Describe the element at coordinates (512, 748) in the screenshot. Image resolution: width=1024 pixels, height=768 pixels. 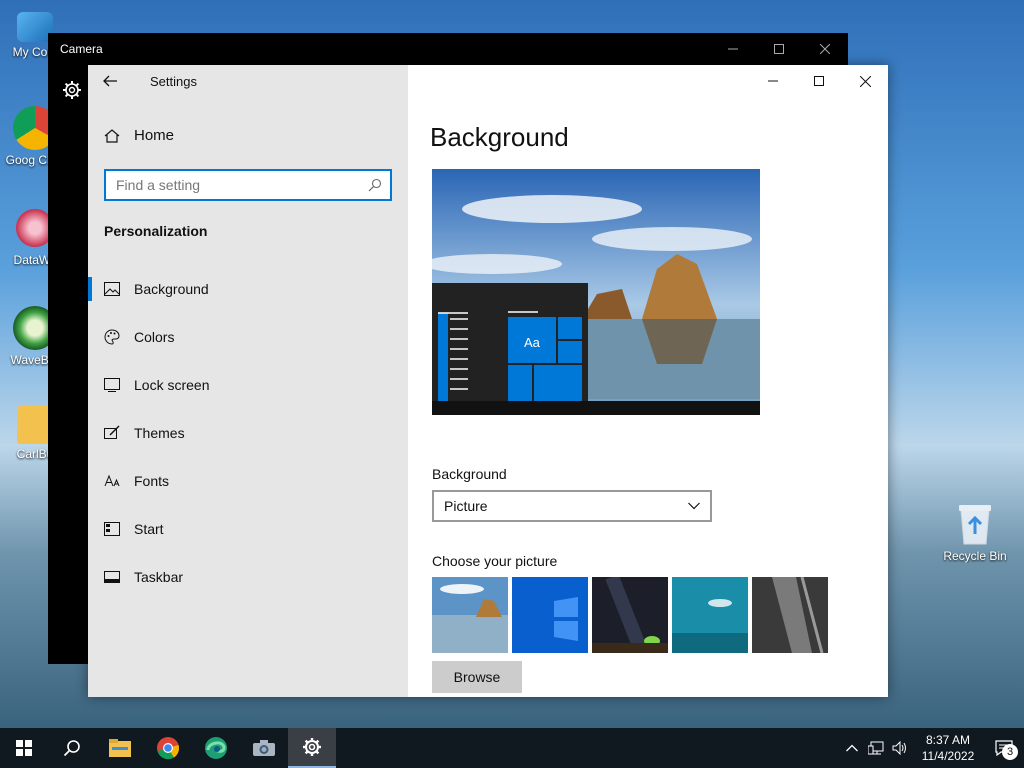
I see `taskbar: 8:37 AM 11/4/2022 3` at that location.